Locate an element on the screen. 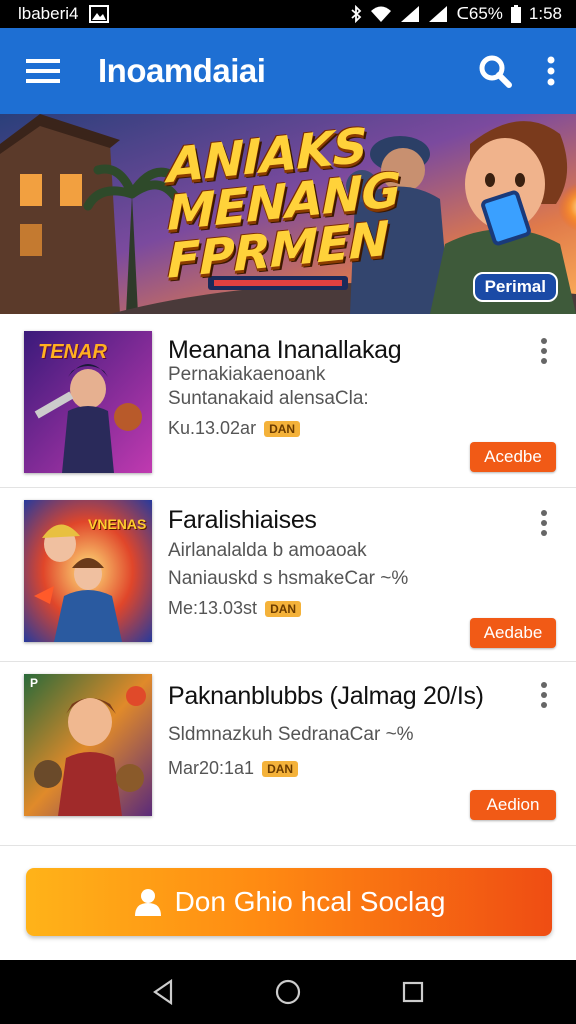  item-subtitle: Naniauskd s hsmakeCar ~% is located at coordinates (288, 578).